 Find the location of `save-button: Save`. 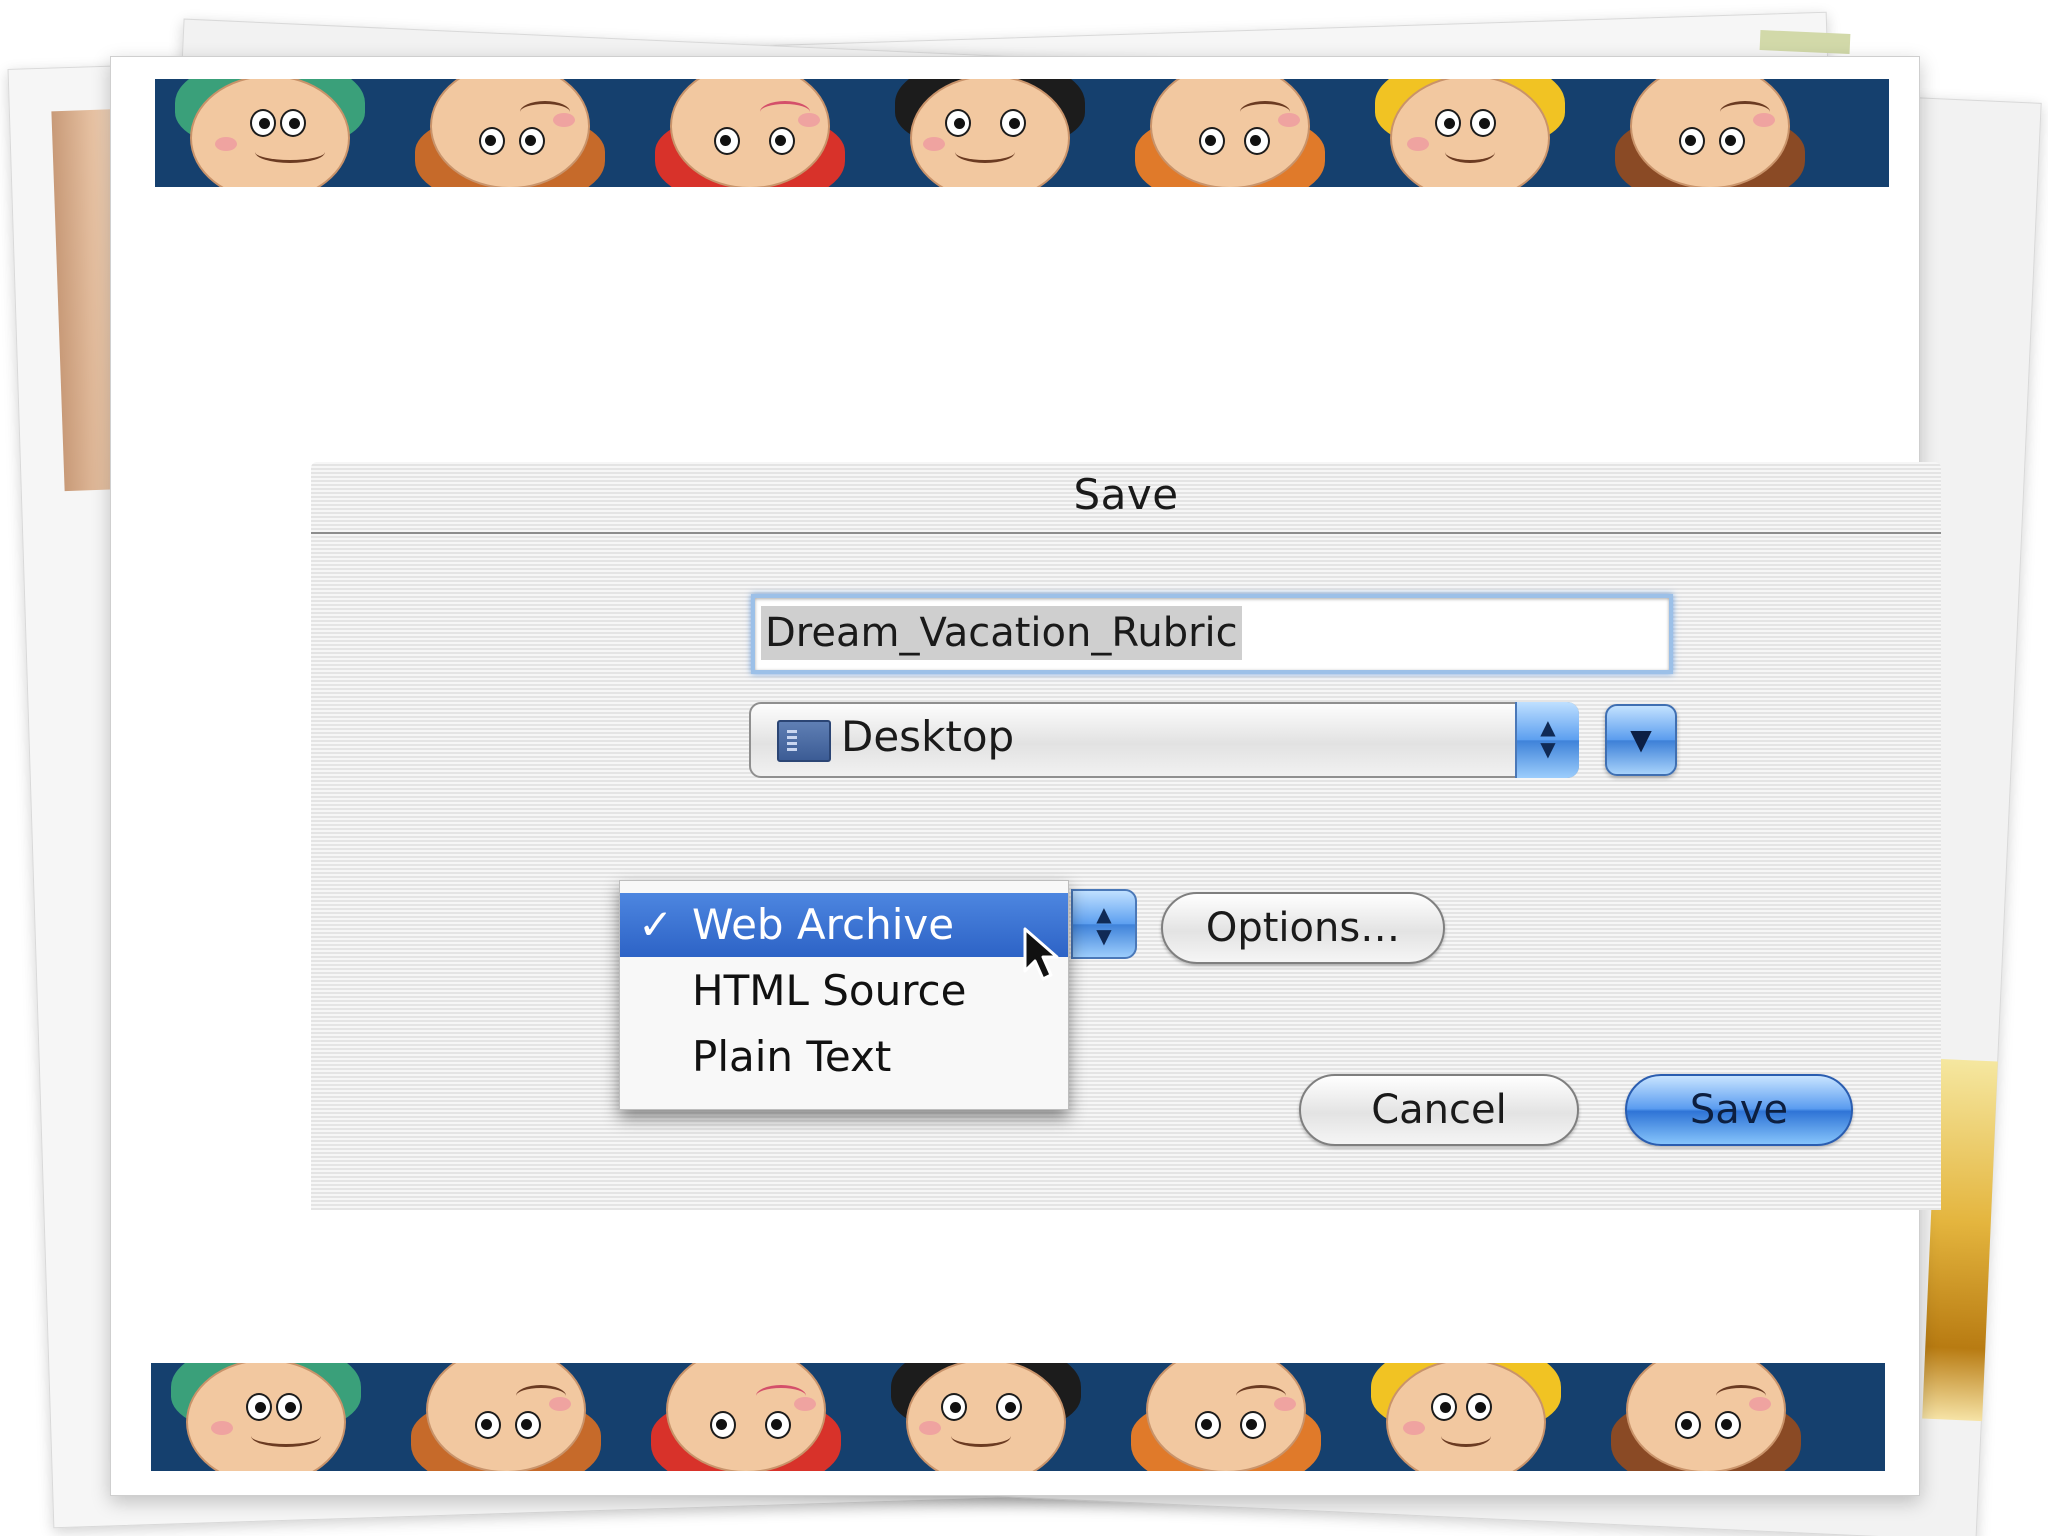

save-button: Save is located at coordinates (1739, 1110).